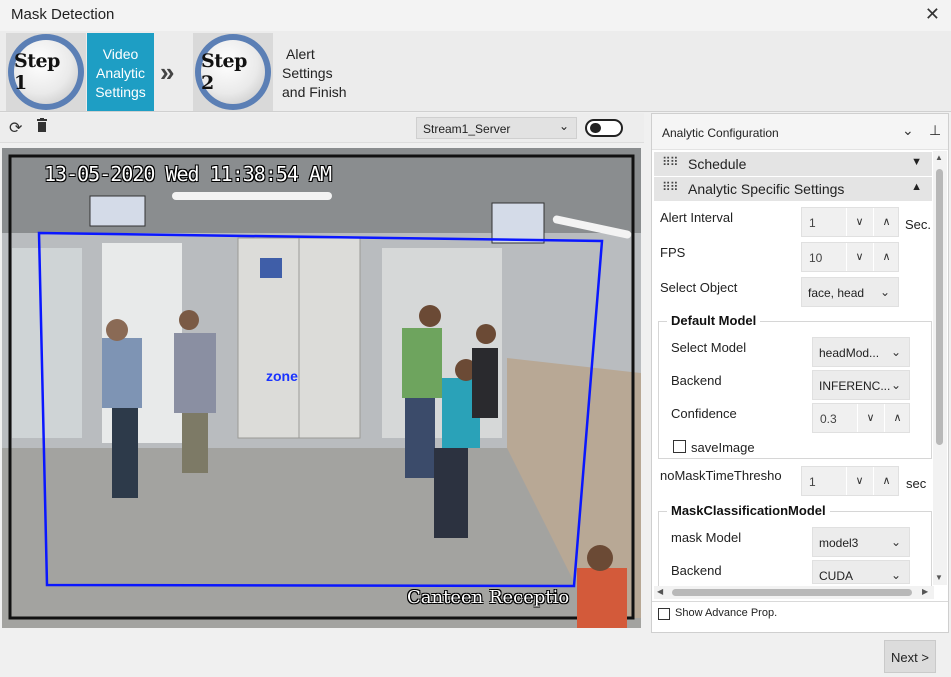  I want to click on title-bar: Mask Detection ✕, so click(475, 15).